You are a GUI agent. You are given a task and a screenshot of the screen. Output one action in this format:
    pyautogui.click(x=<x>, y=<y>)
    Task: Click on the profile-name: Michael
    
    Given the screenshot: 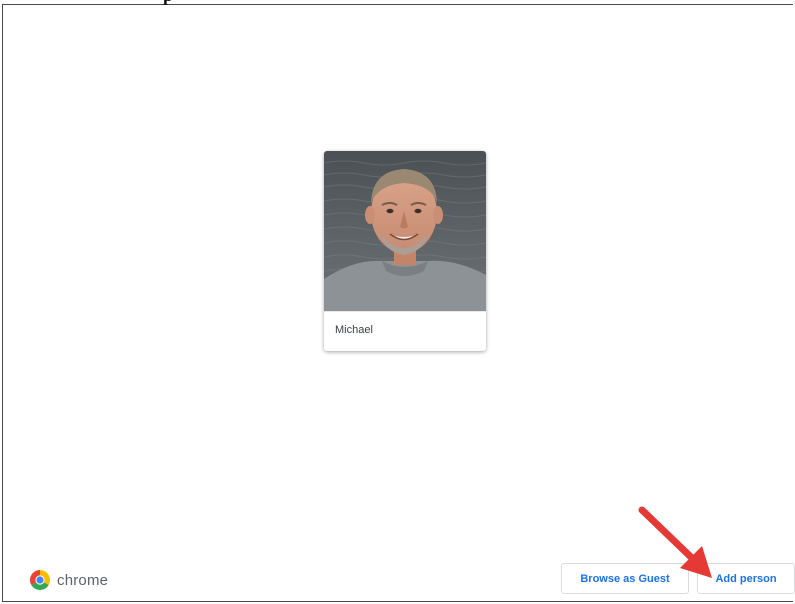 What is the action you would take?
    pyautogui.click(x=354, y=330)
    